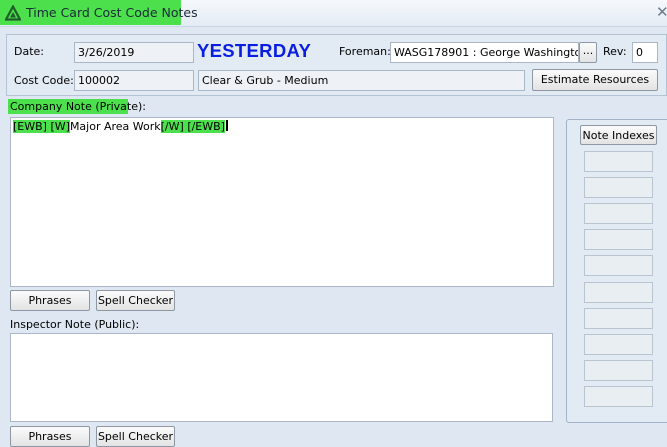 The height and width of the screenshot is (447, 667). What do you see at coordinates (134, 80) in the screenshot?
I see `cost-code-field: 100002` at bounding box center [134, 80].